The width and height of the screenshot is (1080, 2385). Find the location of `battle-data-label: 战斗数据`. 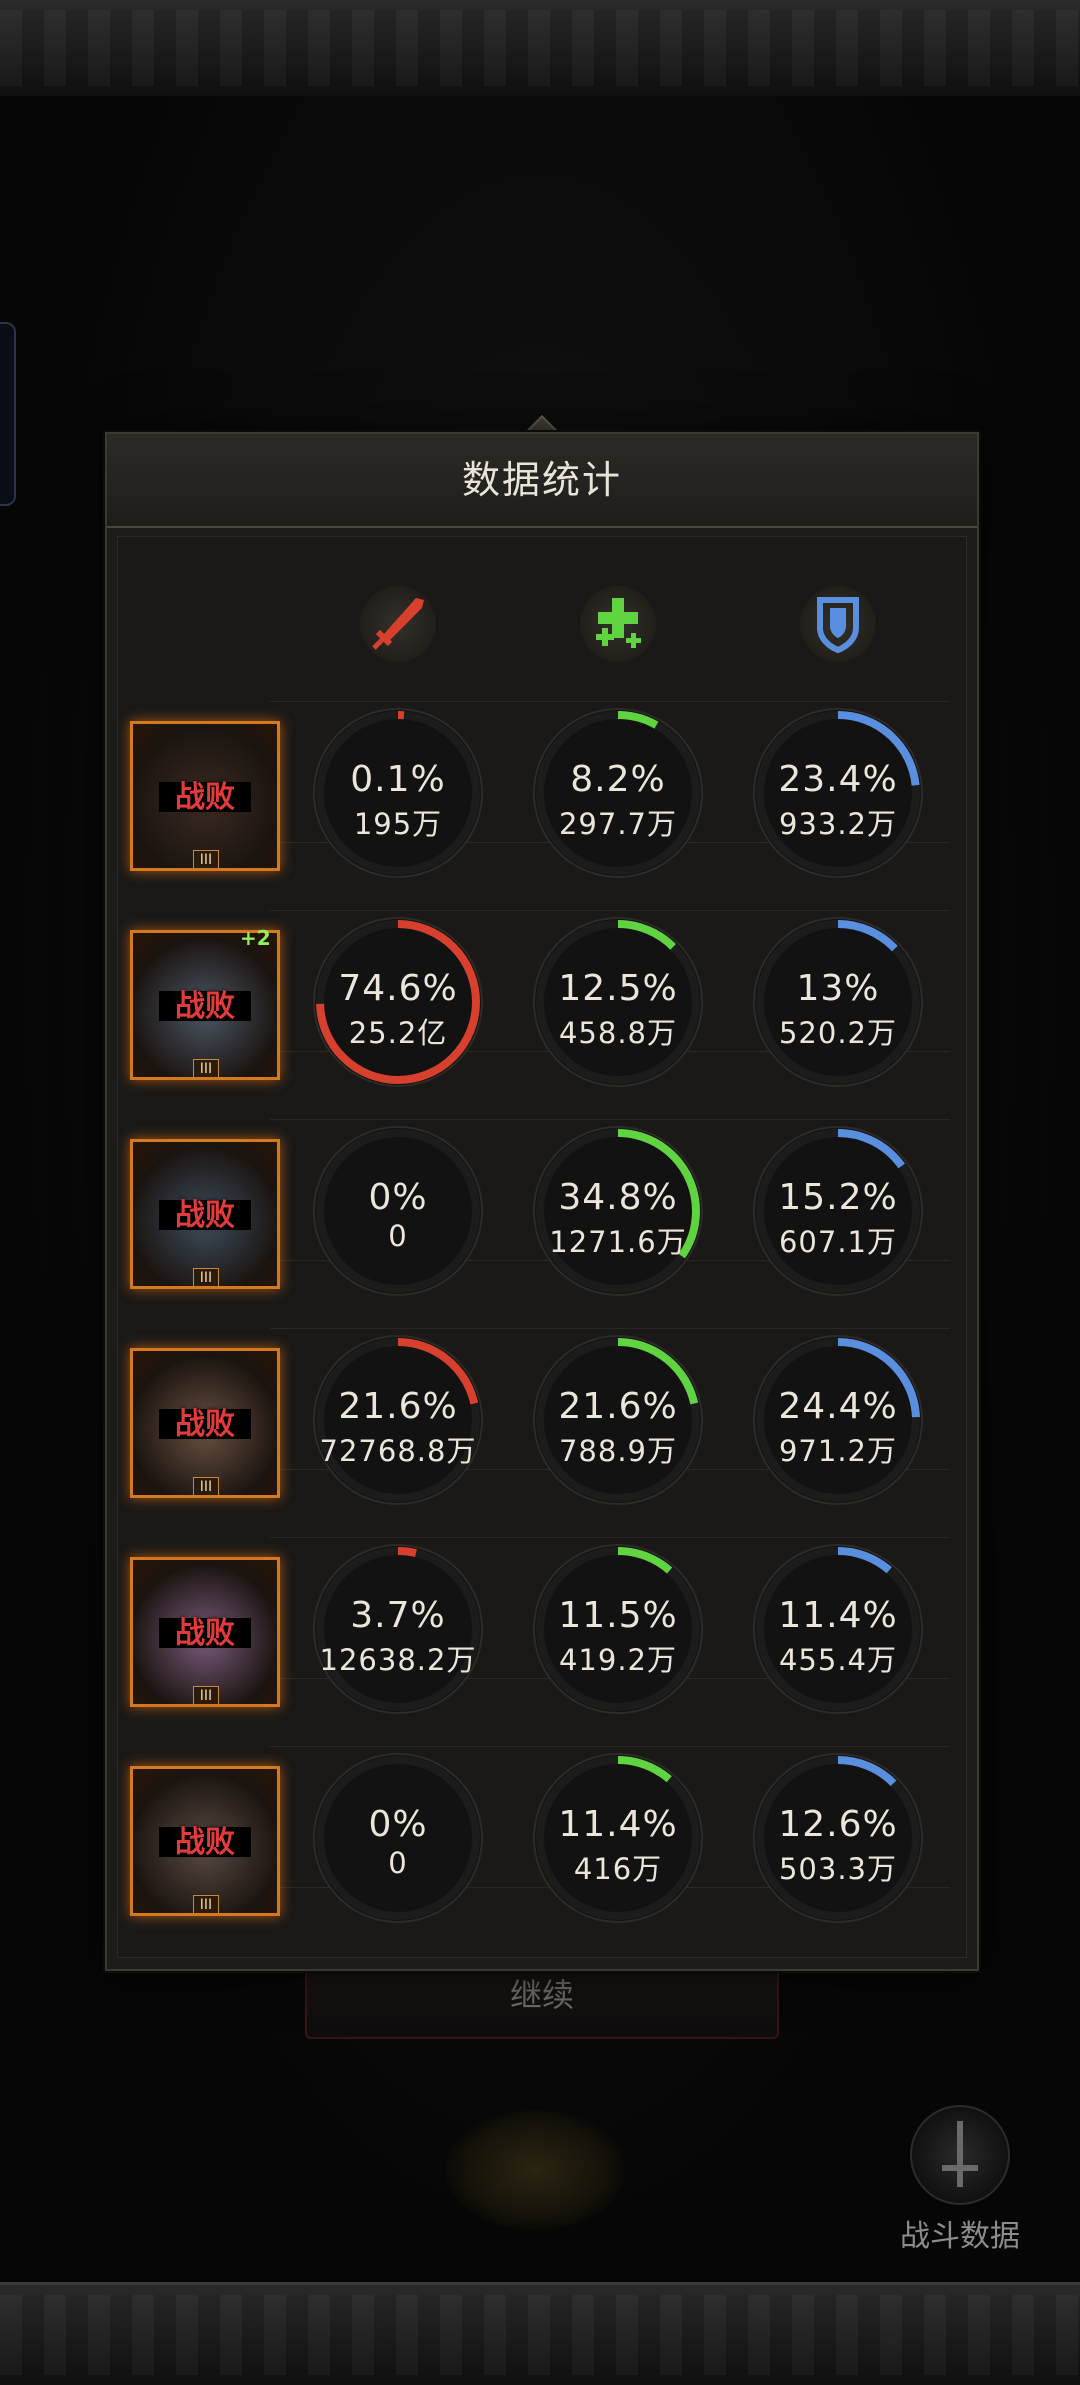

battle-data-label: 战斗数据 is located at coordinates (960, 2236).